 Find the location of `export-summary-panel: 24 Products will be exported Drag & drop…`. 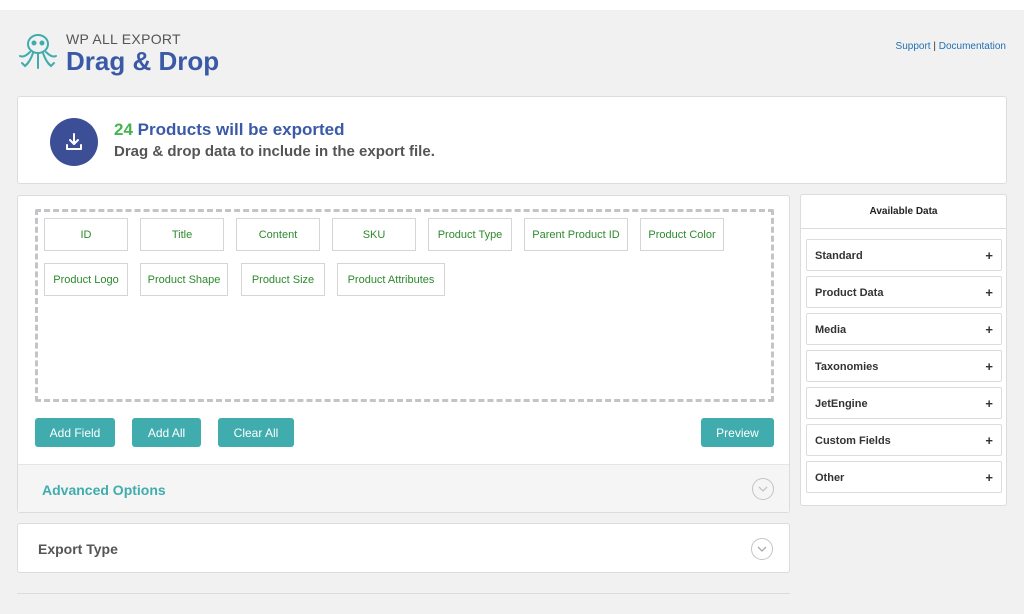

export-summary-panel: 24 Products will be exported Drag & drop… is located at coordinates (512, 140).